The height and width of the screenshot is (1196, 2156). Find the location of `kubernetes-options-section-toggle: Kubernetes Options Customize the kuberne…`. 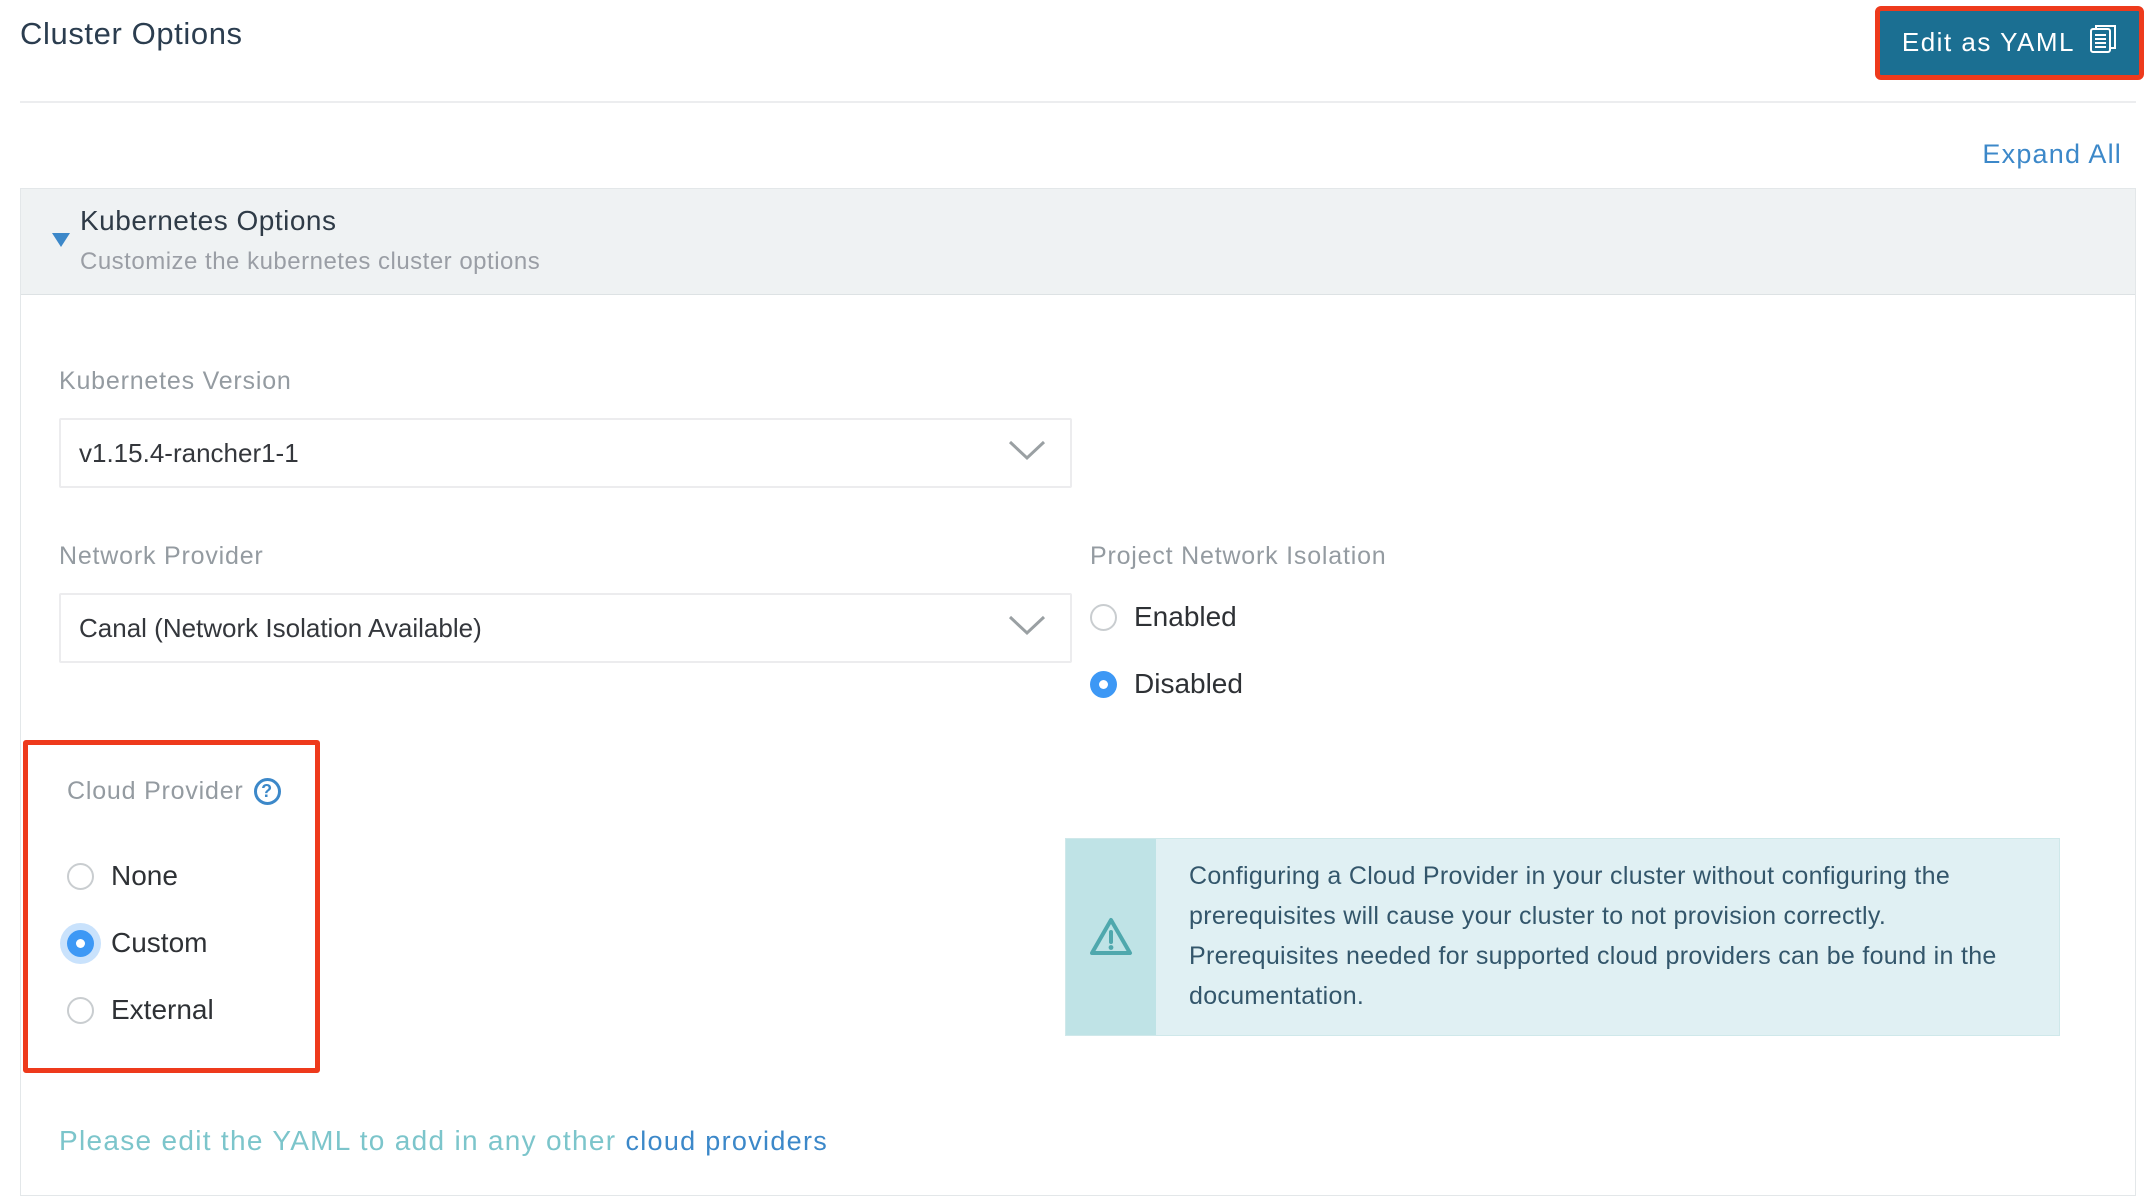

kubernetes-options-section-toggle: Kubernetes Options Customize the kuberne… is located at coordinates (1078, 242).